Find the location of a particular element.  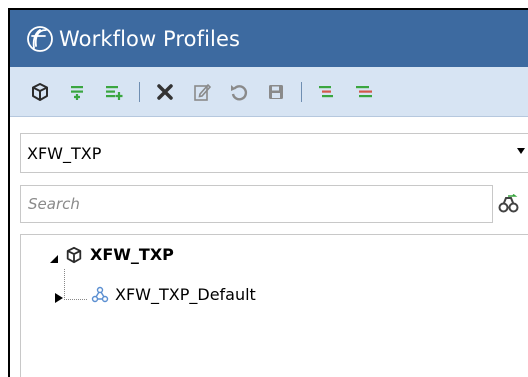

workflow-icon is located at coordinates (100, 295).